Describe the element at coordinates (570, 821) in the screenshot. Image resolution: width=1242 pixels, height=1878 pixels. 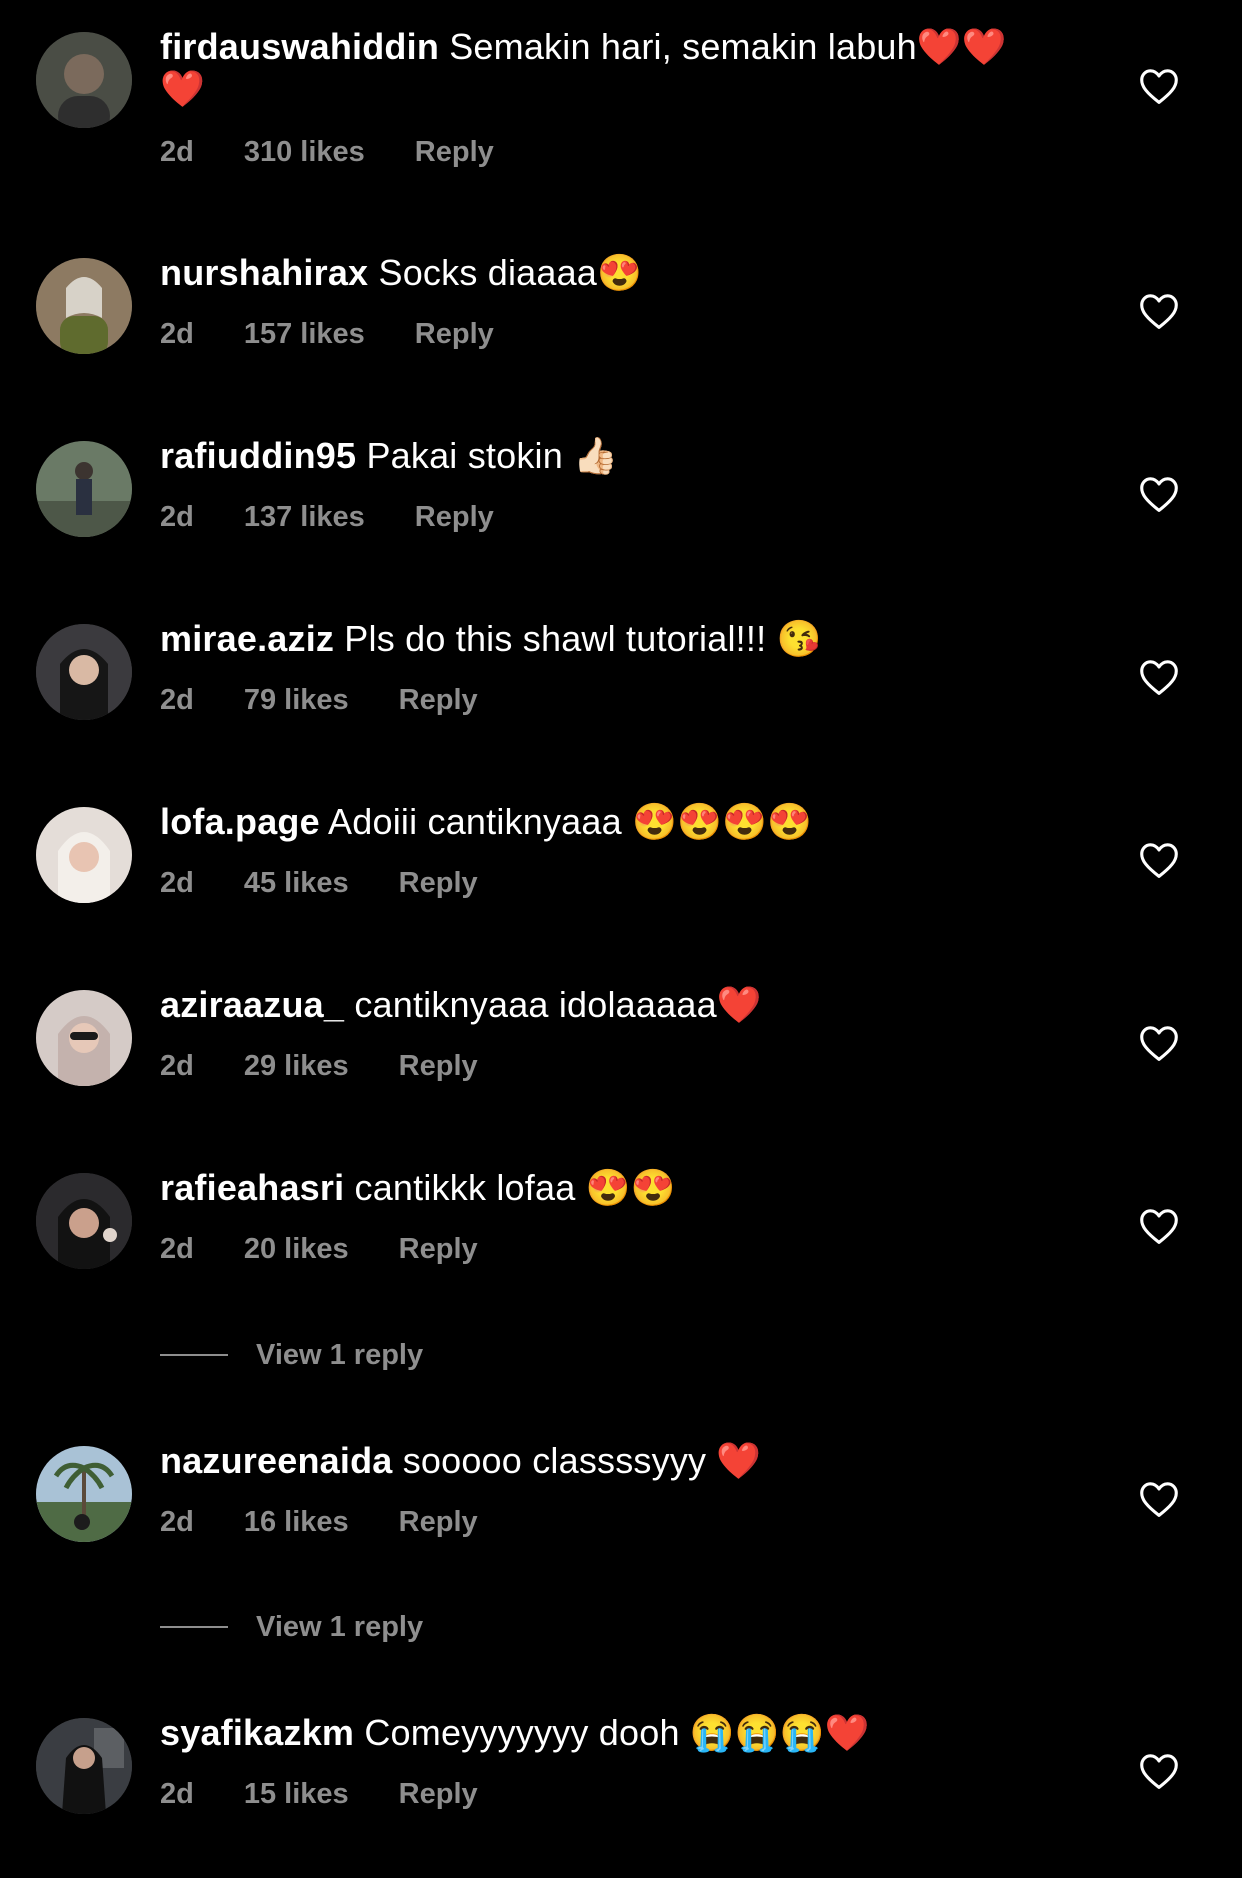
I see `comment-text: Adoiii cantiknyaaa 😍😍😍😍` at that location.